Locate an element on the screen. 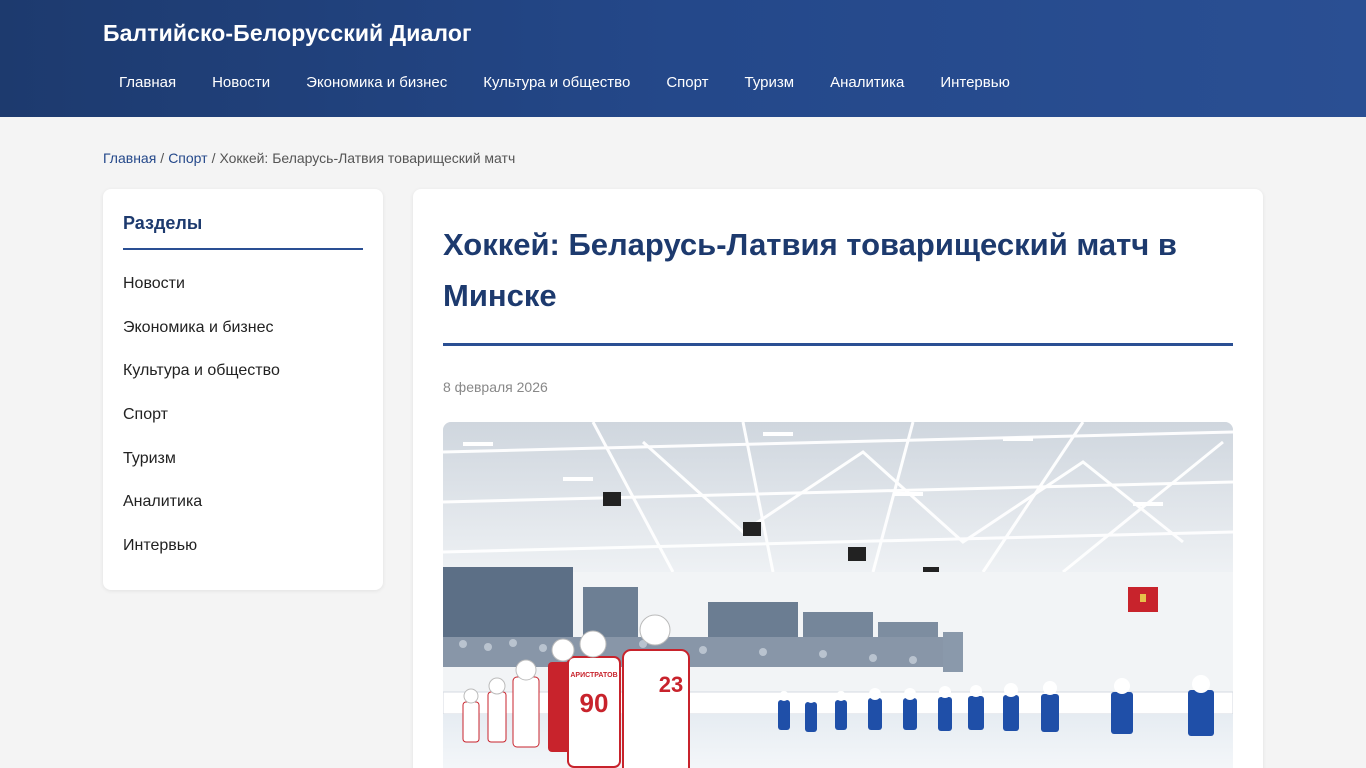 This screenshot has height=768, width=1366. nav-item-economy: Экономика и бизнес is located at coordinates (376, 83).